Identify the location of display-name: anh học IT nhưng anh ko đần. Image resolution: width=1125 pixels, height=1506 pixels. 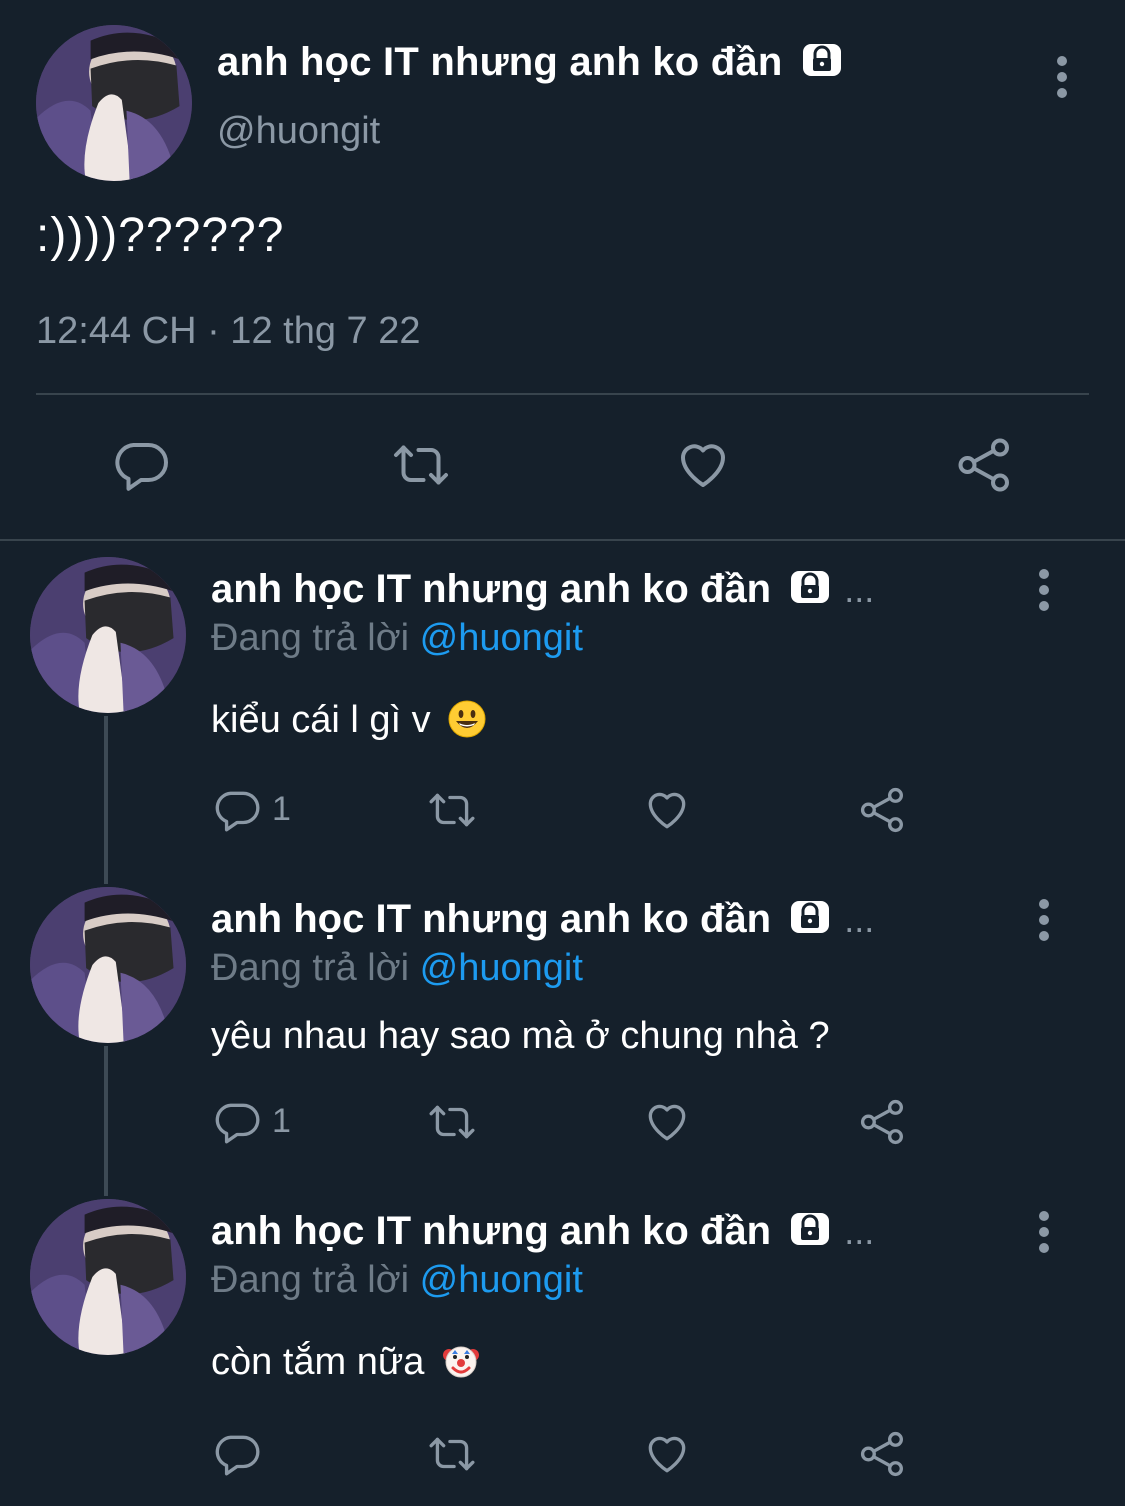
(529, 62).